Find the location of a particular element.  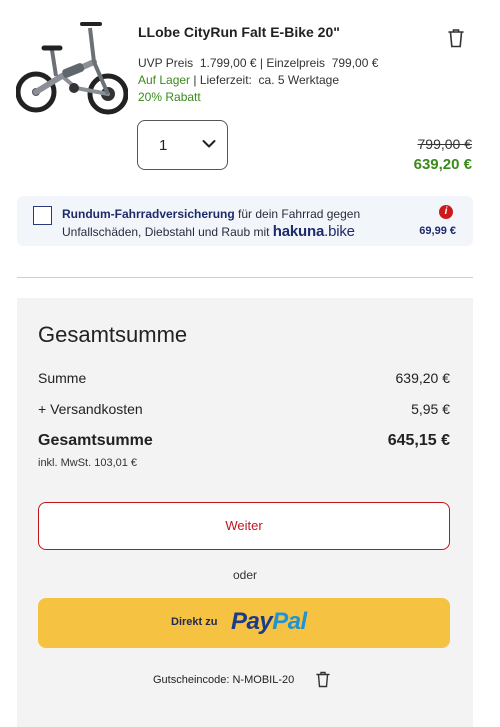

discount-badge: 20% Rabatt is located at coordinates (169, 97).